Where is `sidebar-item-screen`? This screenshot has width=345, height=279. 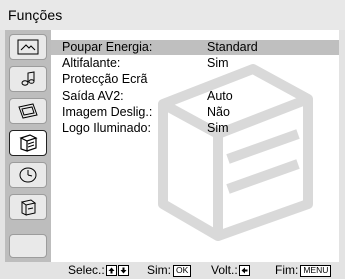 sidebar-item-screen is located at coordinates (28, 111).